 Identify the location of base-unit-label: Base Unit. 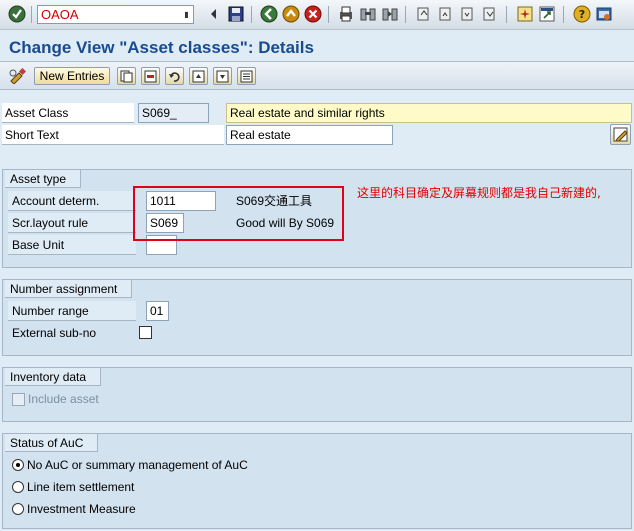
(38, 245).